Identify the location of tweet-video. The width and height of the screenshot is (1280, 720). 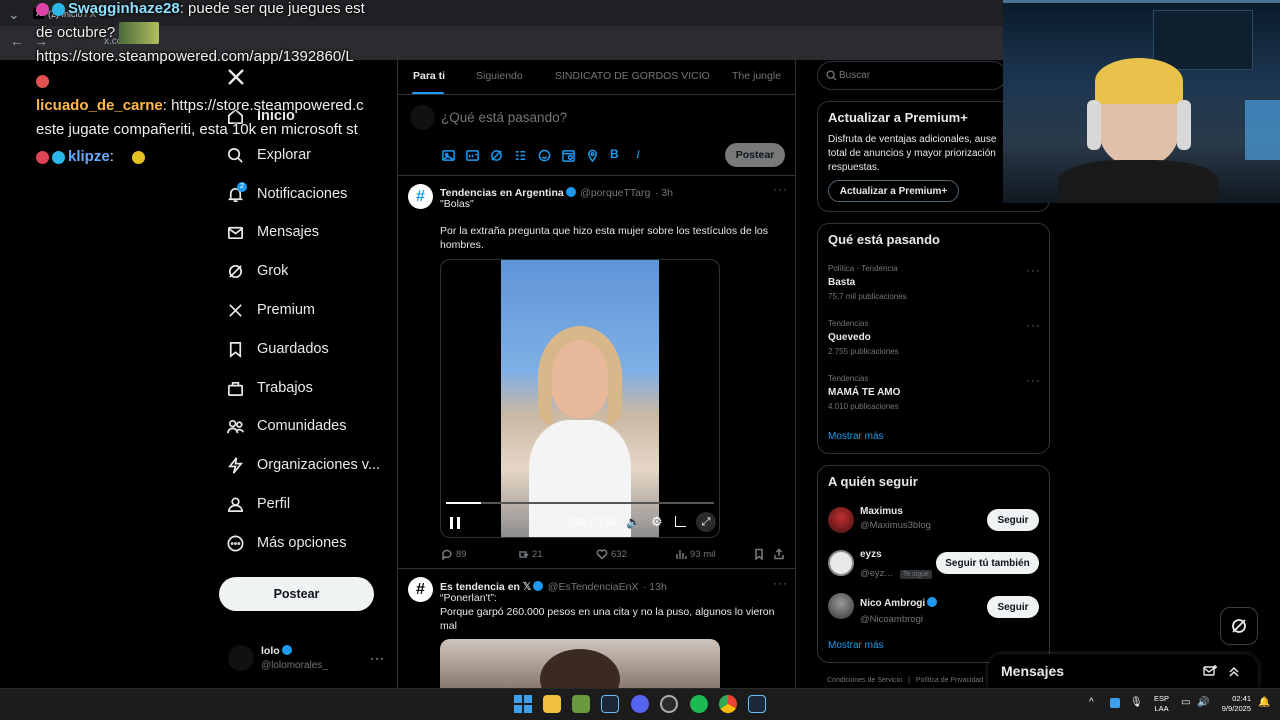
(580, 398).